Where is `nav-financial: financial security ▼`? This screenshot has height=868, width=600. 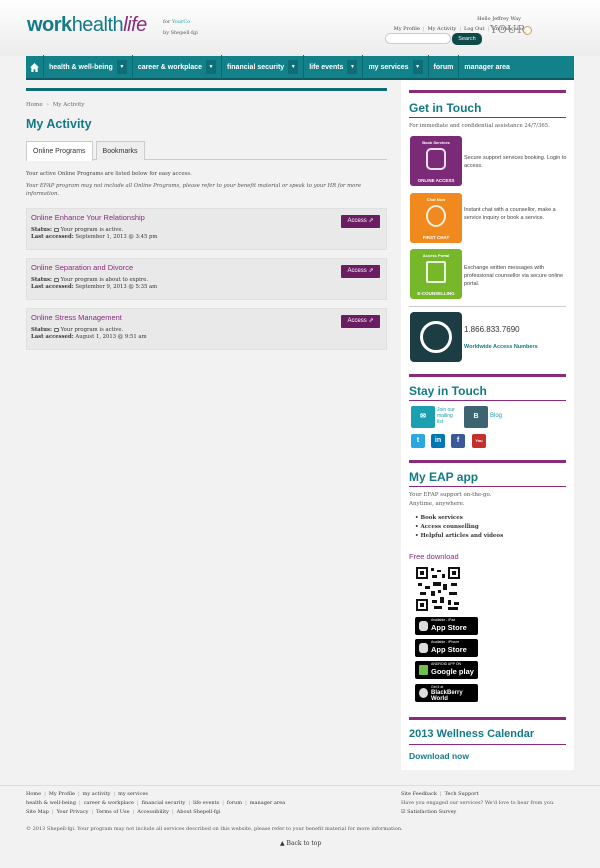 nav-financial: financial security ▼ is located at coordinates (263, 67).